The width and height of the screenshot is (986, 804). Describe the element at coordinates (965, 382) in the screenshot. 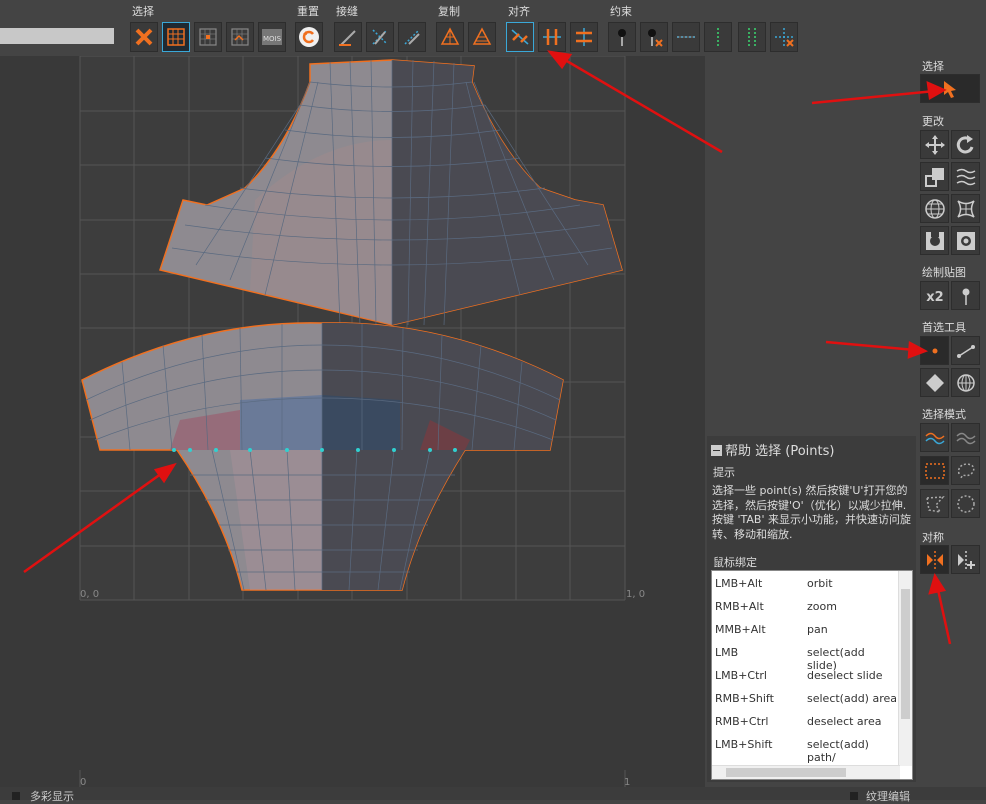

I see `island-mode-button` at that location.